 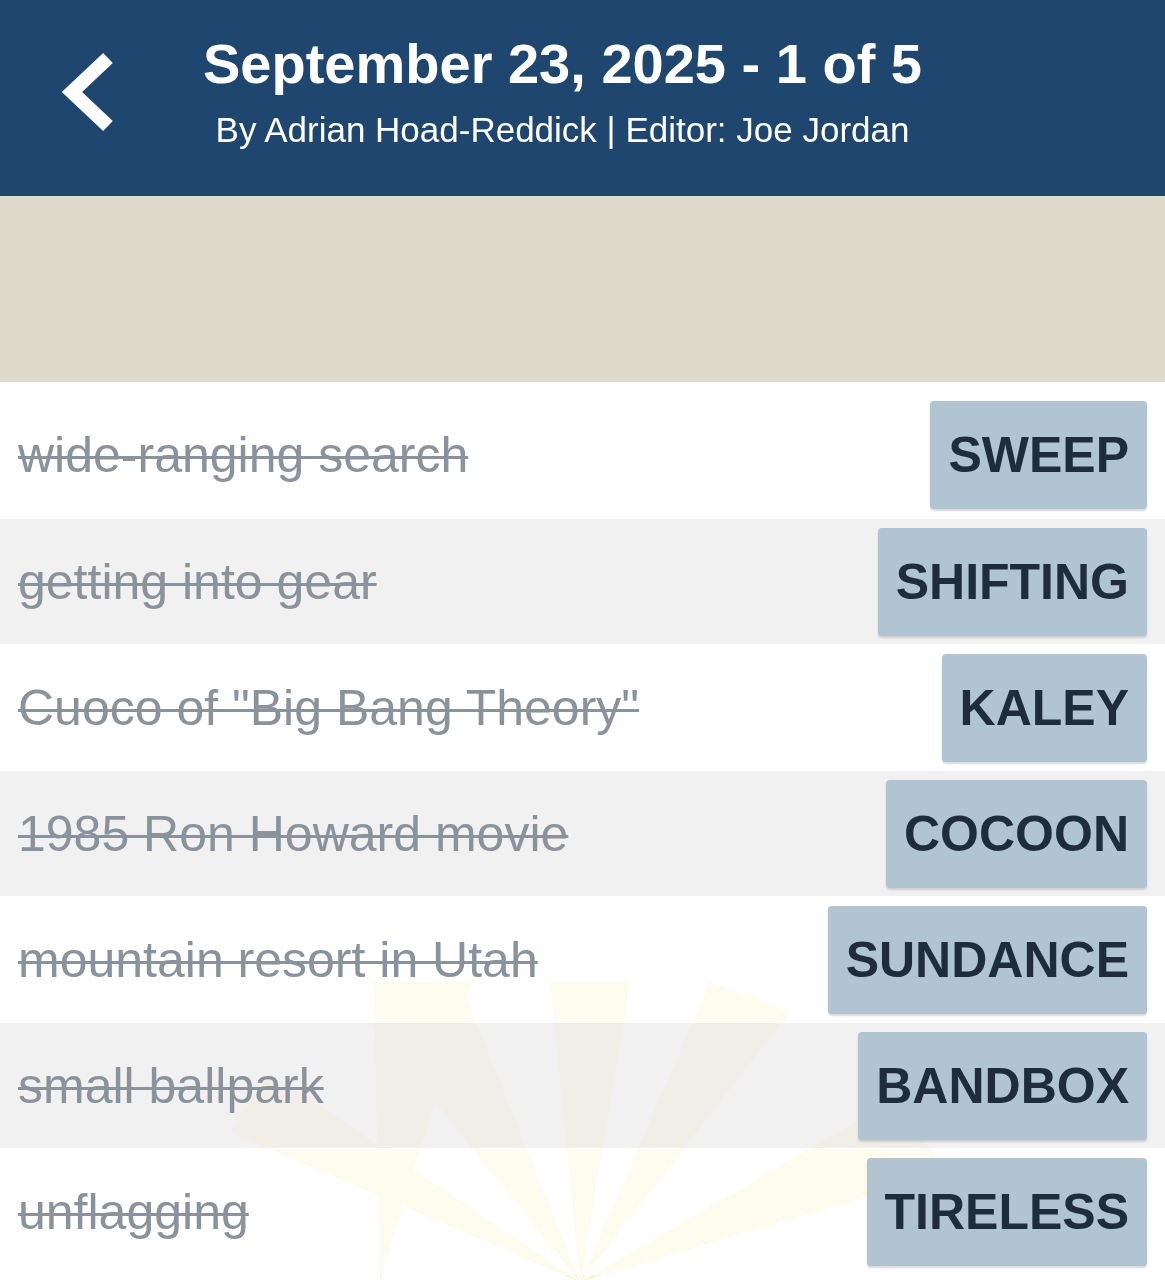 What do you see at coordinates (1006, 1211) in the screenshot?
I see `answer-tile: TIRELESS` at bounding box center [1006, 1211].